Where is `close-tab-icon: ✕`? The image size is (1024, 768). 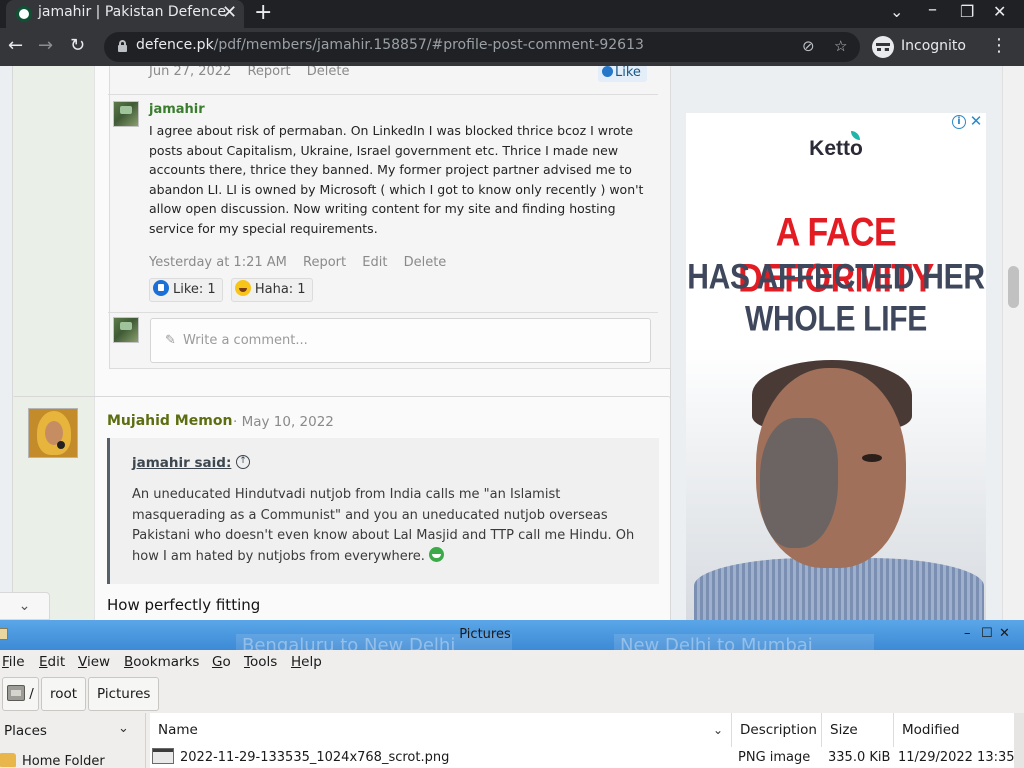
close-tab-icon: ✕ is located at coordinates (229, 13).